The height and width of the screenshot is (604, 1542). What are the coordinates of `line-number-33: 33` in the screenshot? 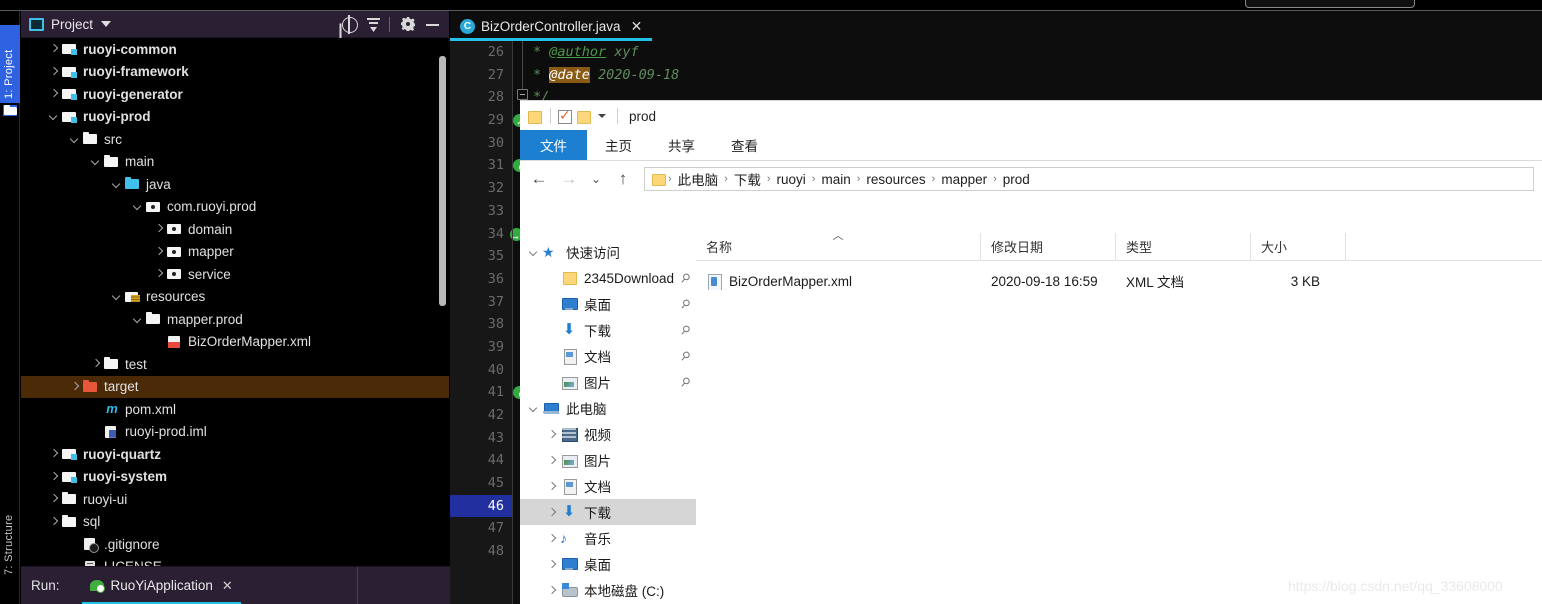 It's located at (481, 211).